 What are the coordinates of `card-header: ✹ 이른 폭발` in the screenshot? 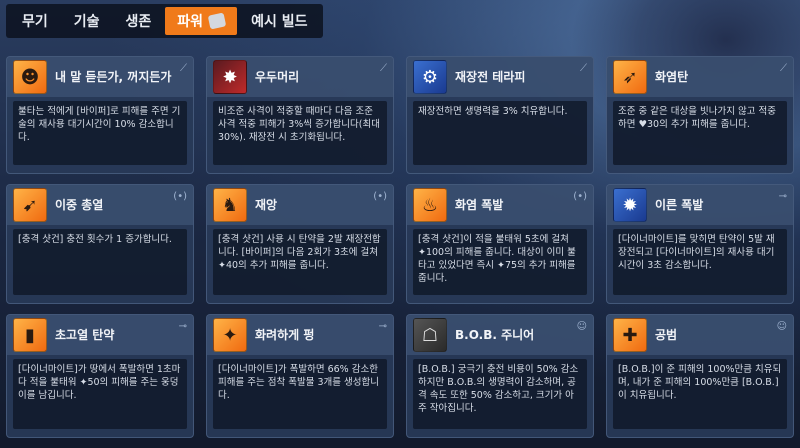 It's located at (700, 205).